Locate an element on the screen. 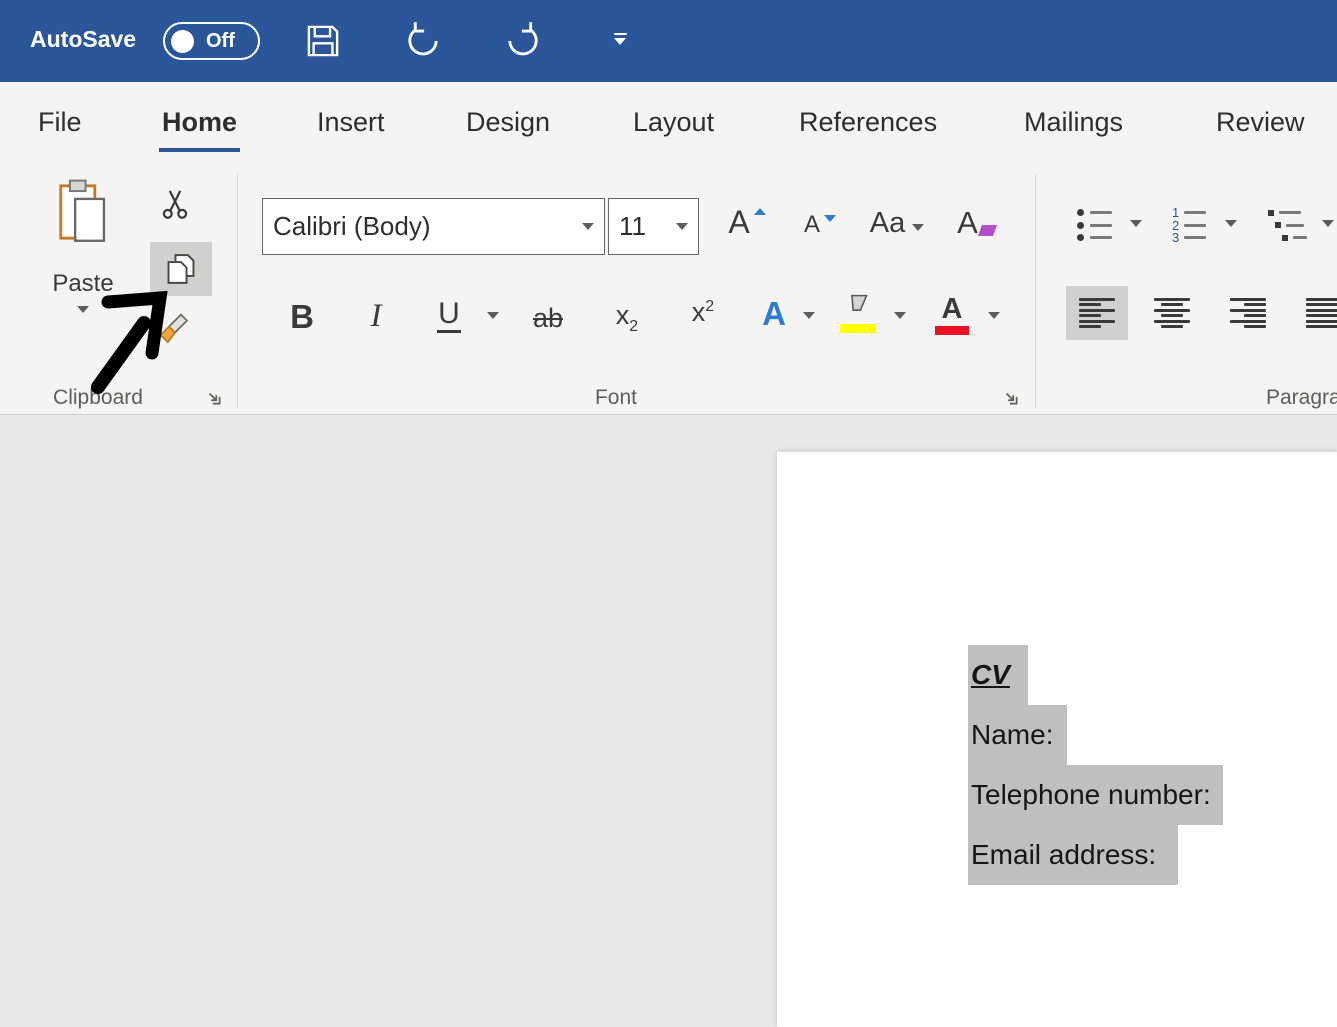  strikethrough-letters: ab is located at coordinates (548, 317).